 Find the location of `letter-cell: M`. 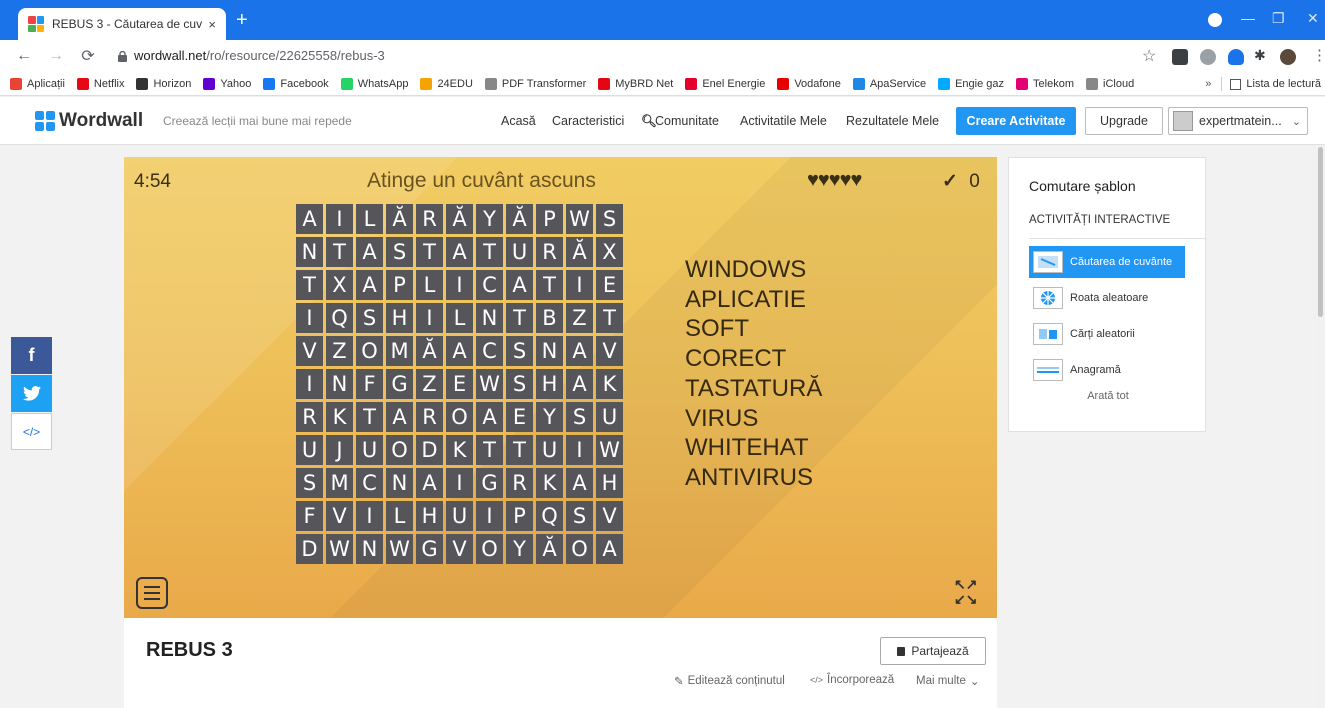

letter-cell: M is located at coordinates (399, 351).